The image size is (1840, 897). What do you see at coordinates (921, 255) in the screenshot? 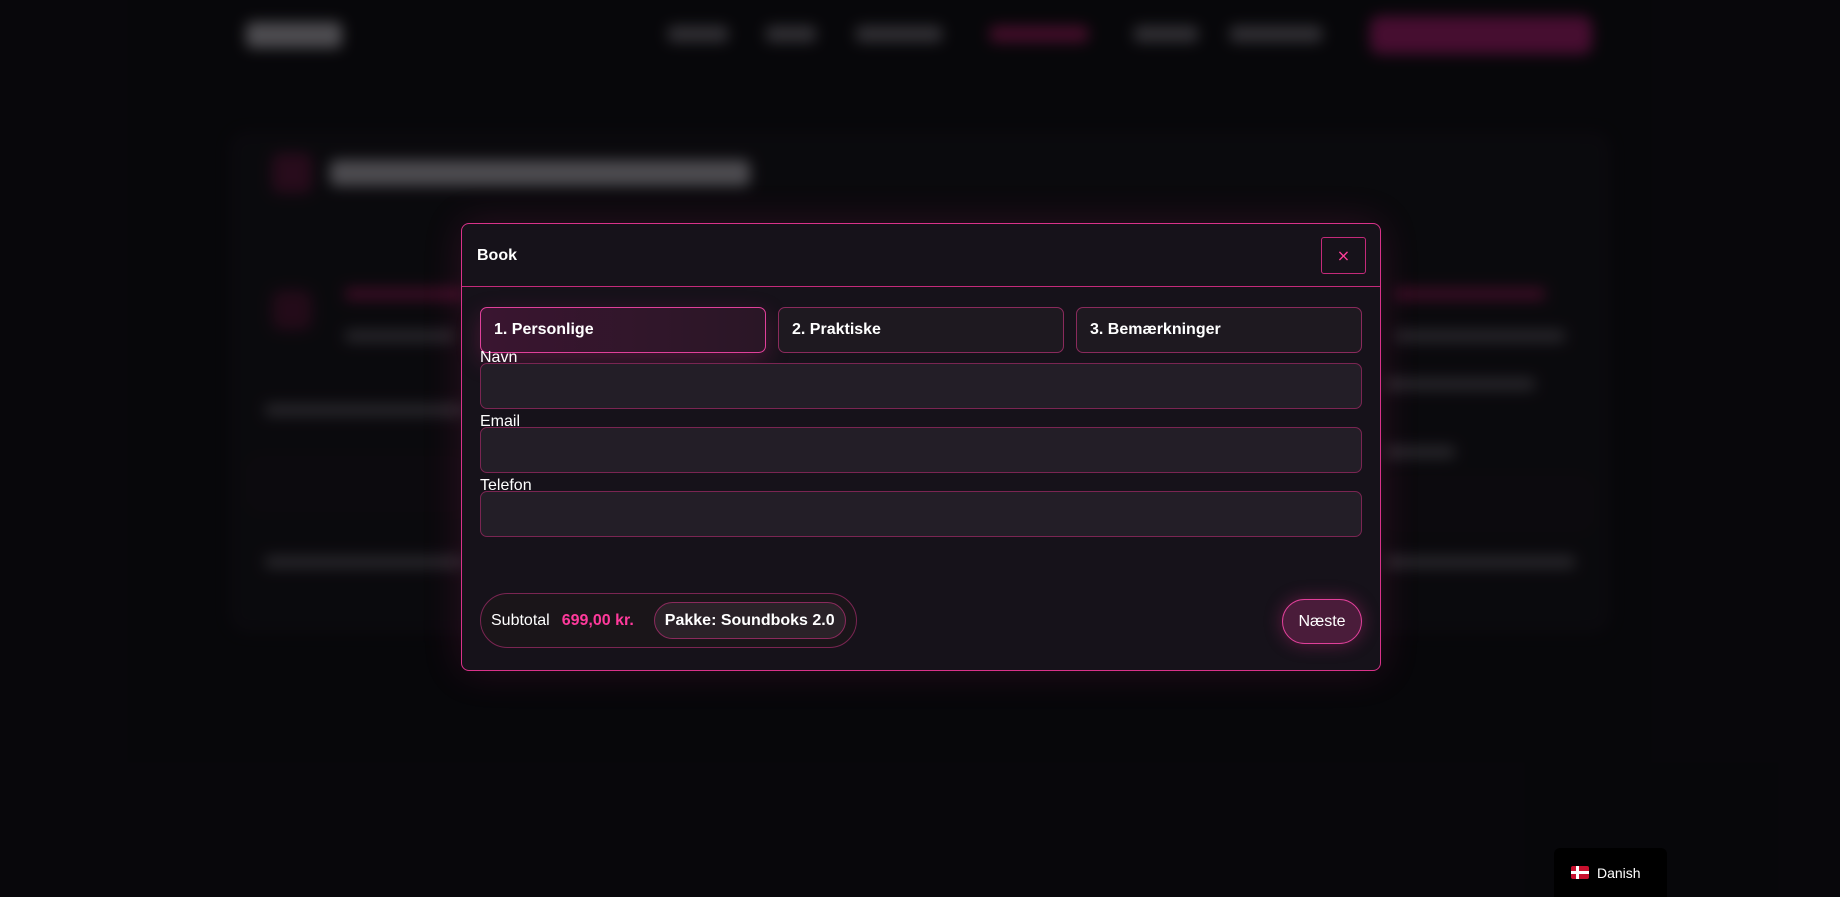
I see `modal-header: Book ×` at bounding box center [921, 255].